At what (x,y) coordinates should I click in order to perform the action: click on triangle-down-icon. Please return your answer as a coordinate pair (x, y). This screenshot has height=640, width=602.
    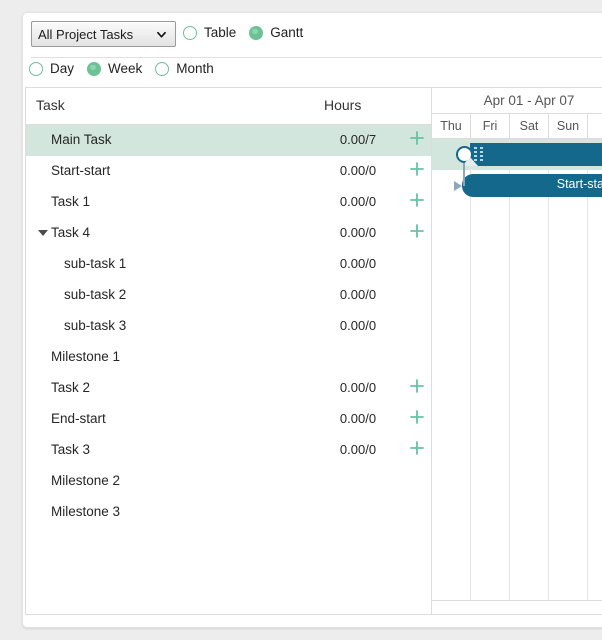
    Looking at the image, I should click on (43, 233).